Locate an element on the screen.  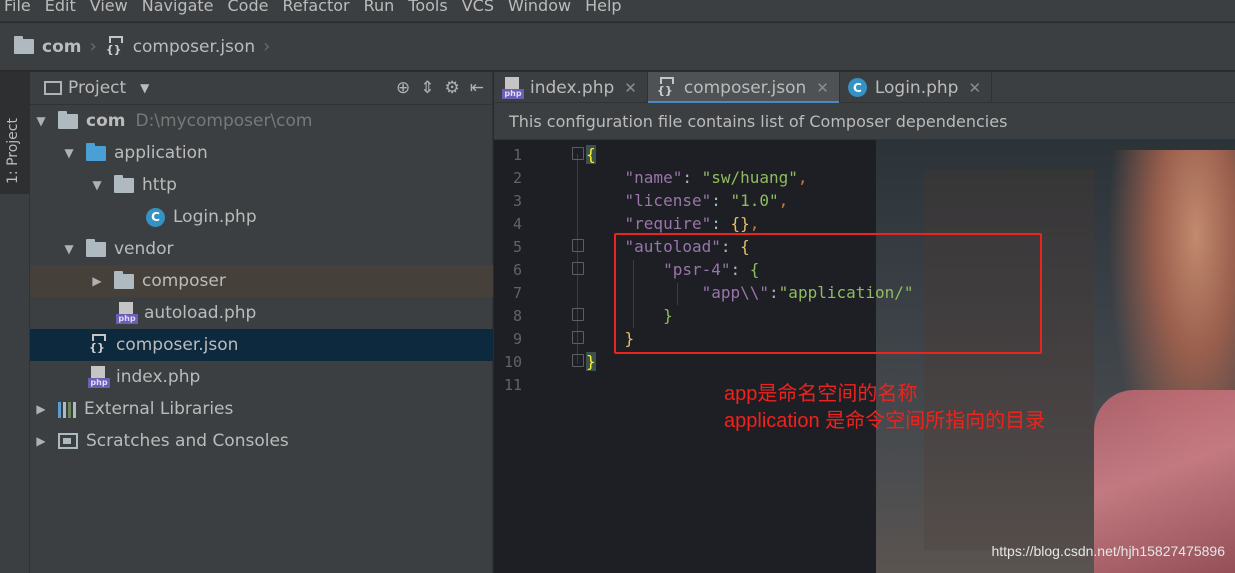
menu-run: Run is located at coordinates (380, 7).